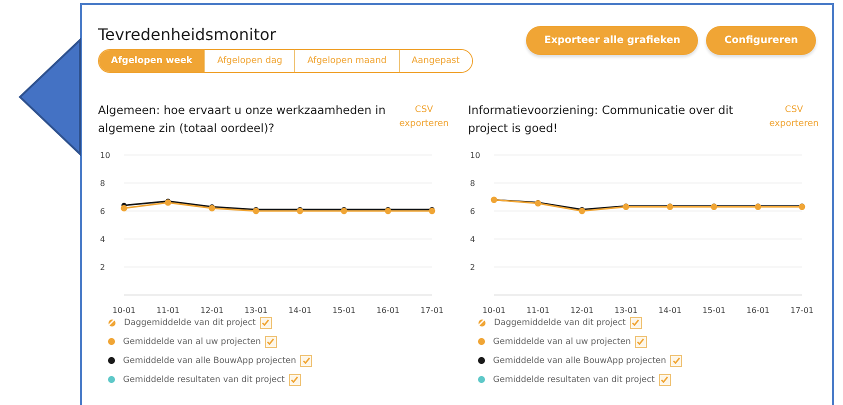 This screenshot has width=843, height=405. Describe the element at coordinates (151, 61) in the screenshot. I see `period-tab: Afgelopen week` at that location.